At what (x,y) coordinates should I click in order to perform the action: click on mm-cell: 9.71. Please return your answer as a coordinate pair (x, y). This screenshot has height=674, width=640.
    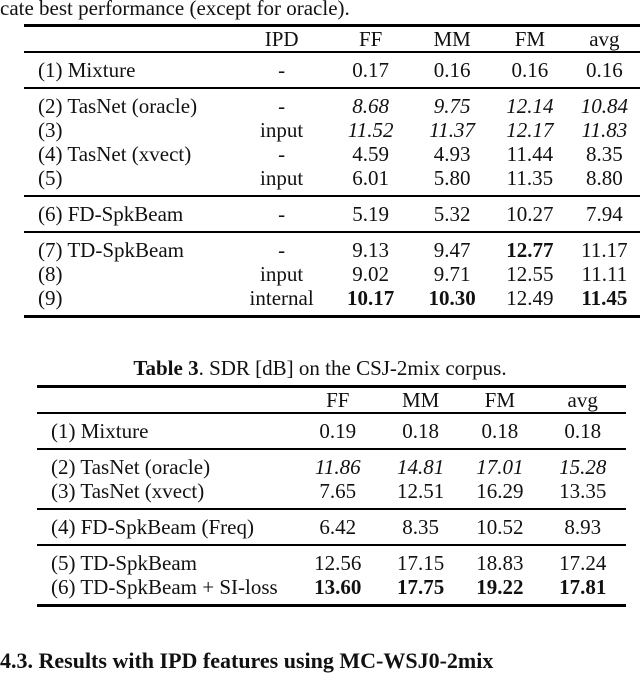
    Looking at the image, I should click on (452, 274).